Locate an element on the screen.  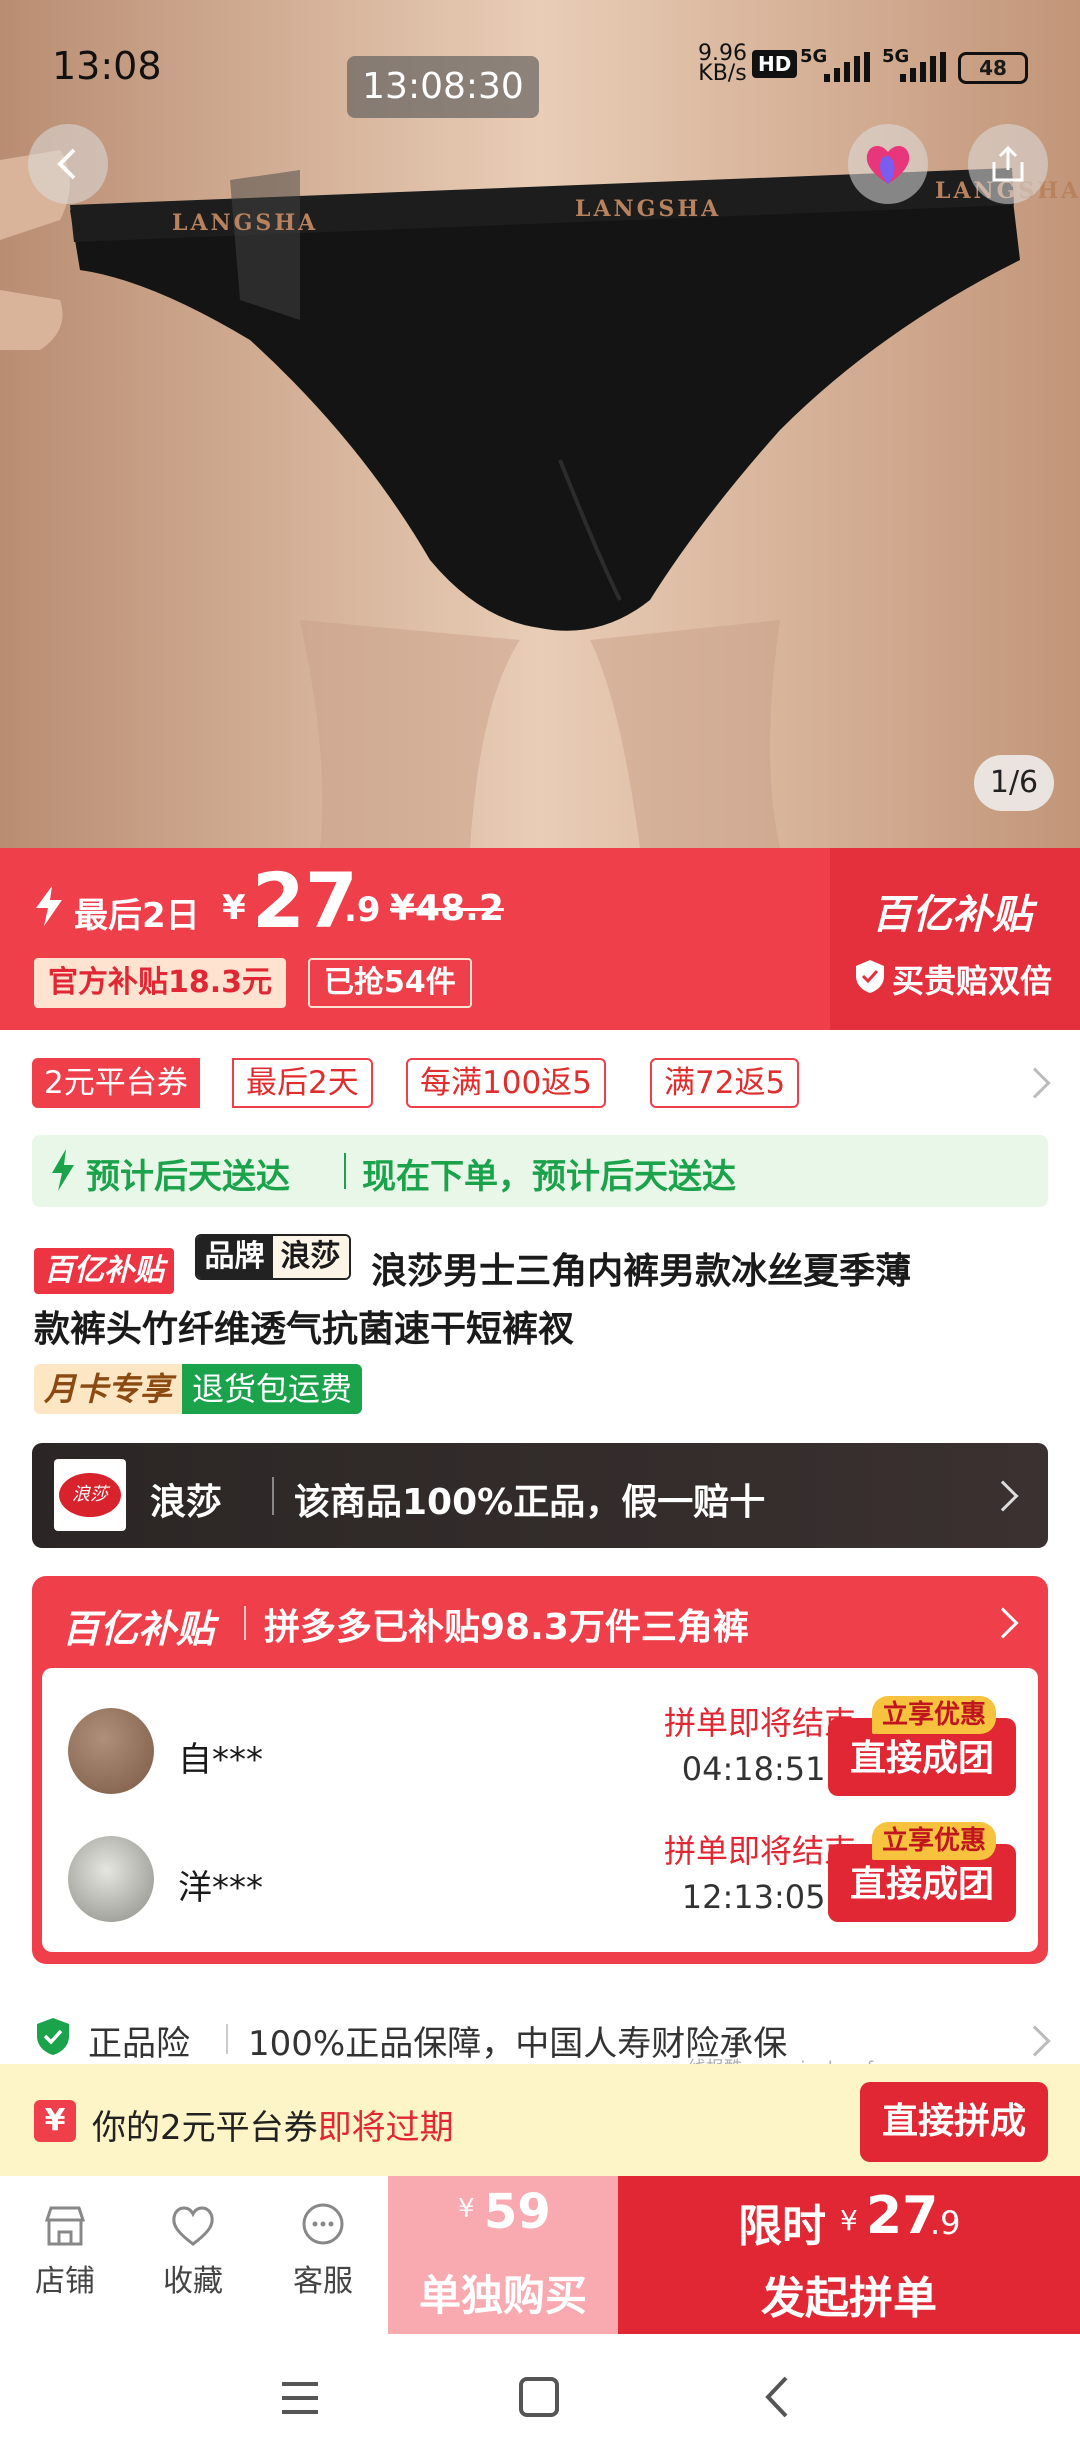
home-icon is located at coordinates (539, 2397).